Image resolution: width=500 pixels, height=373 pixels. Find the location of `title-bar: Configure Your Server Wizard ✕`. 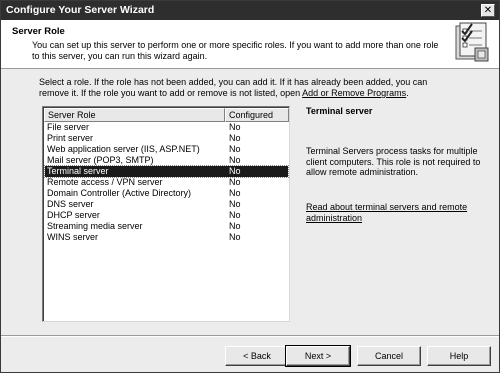

title-bar: Configure Your Server Wizard ✕ is located at coordinates (250, 10).